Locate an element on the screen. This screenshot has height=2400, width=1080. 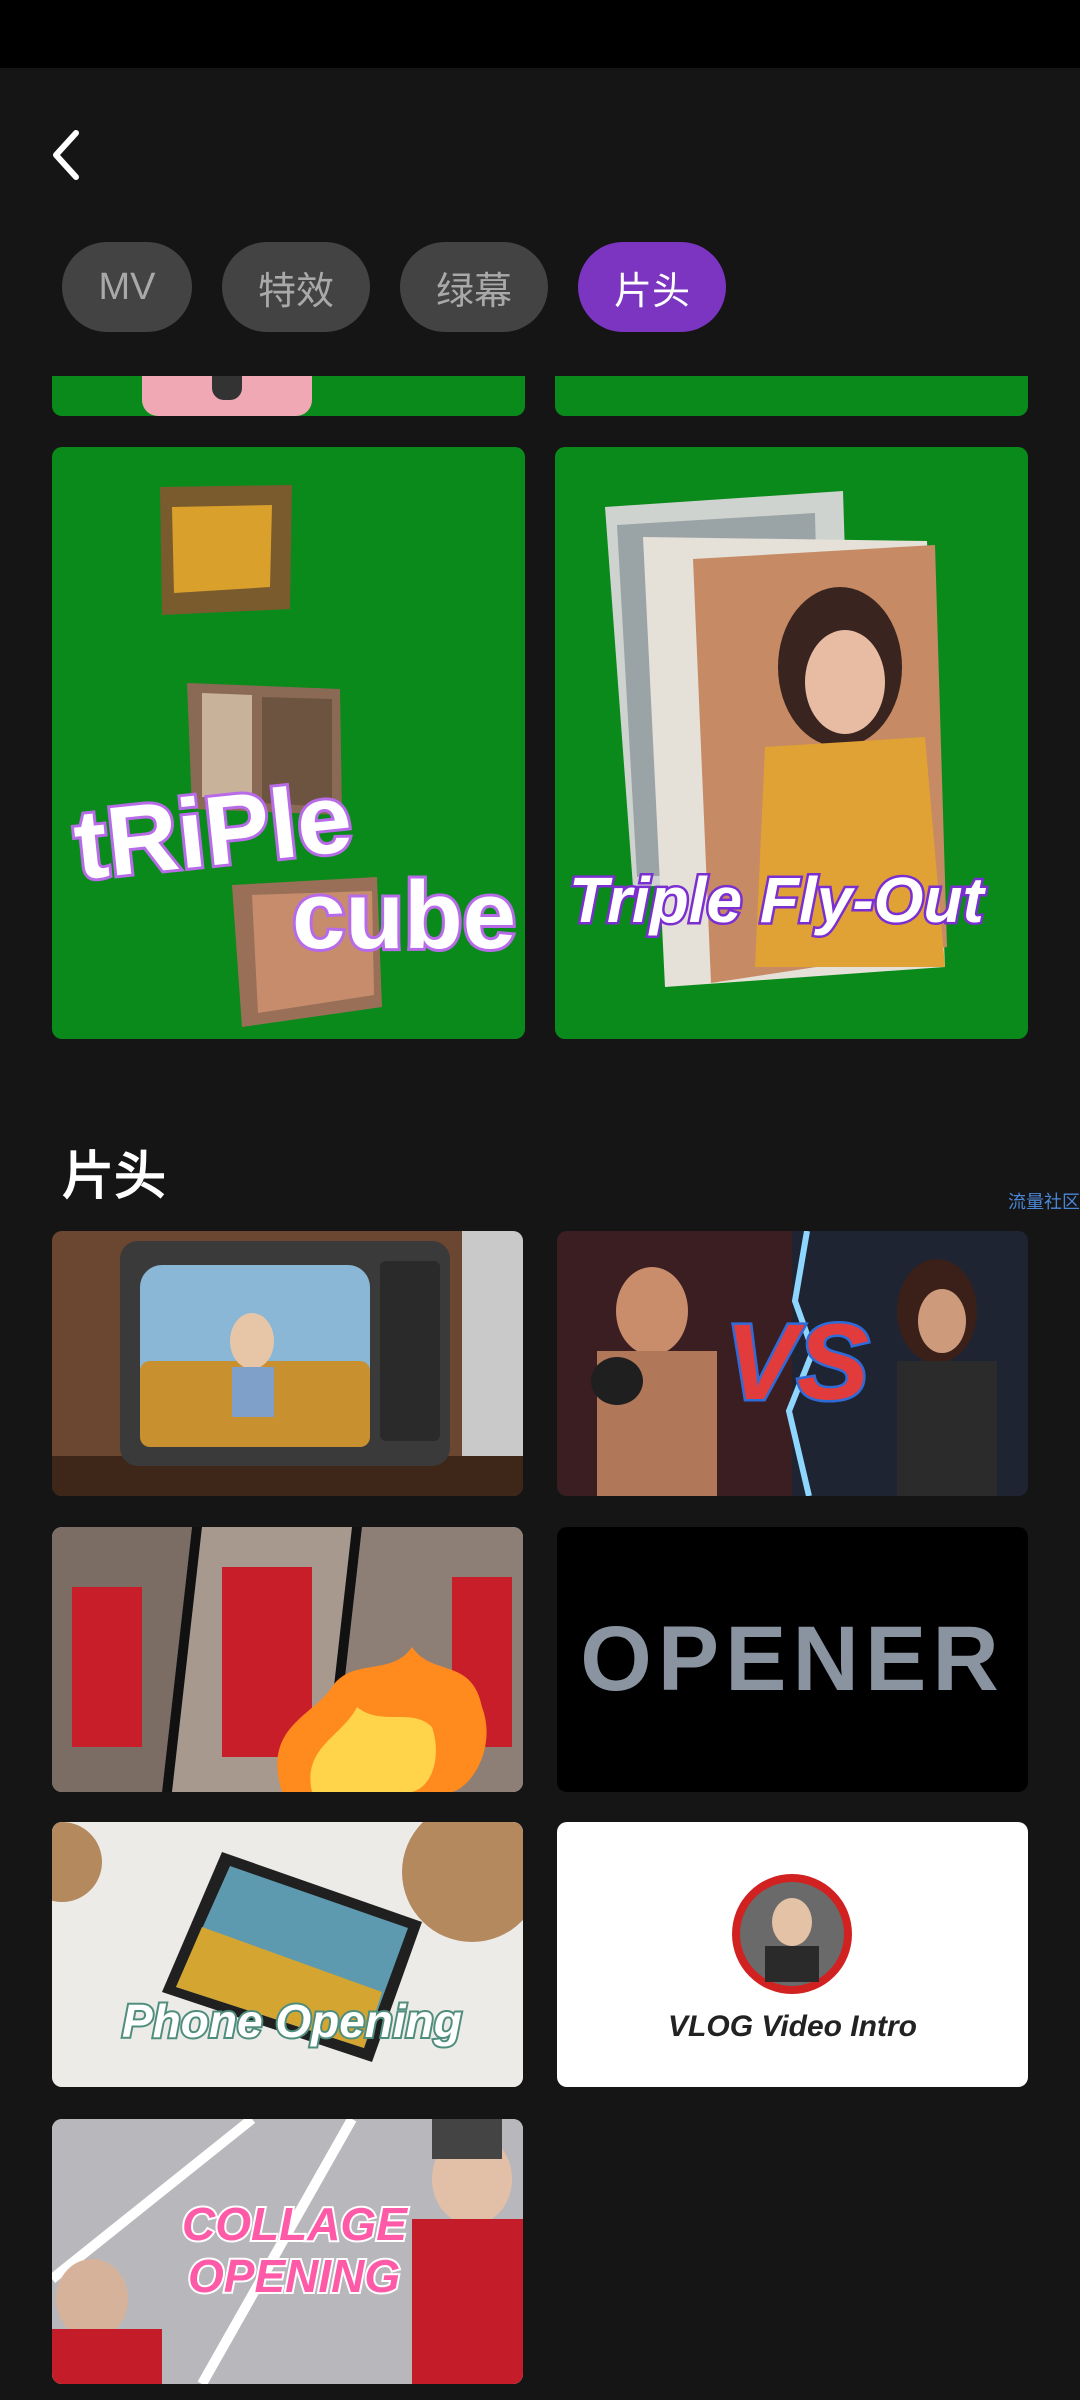
triple-fly-out-card: Triple Fly-Out is located at coordinates (791, 743).